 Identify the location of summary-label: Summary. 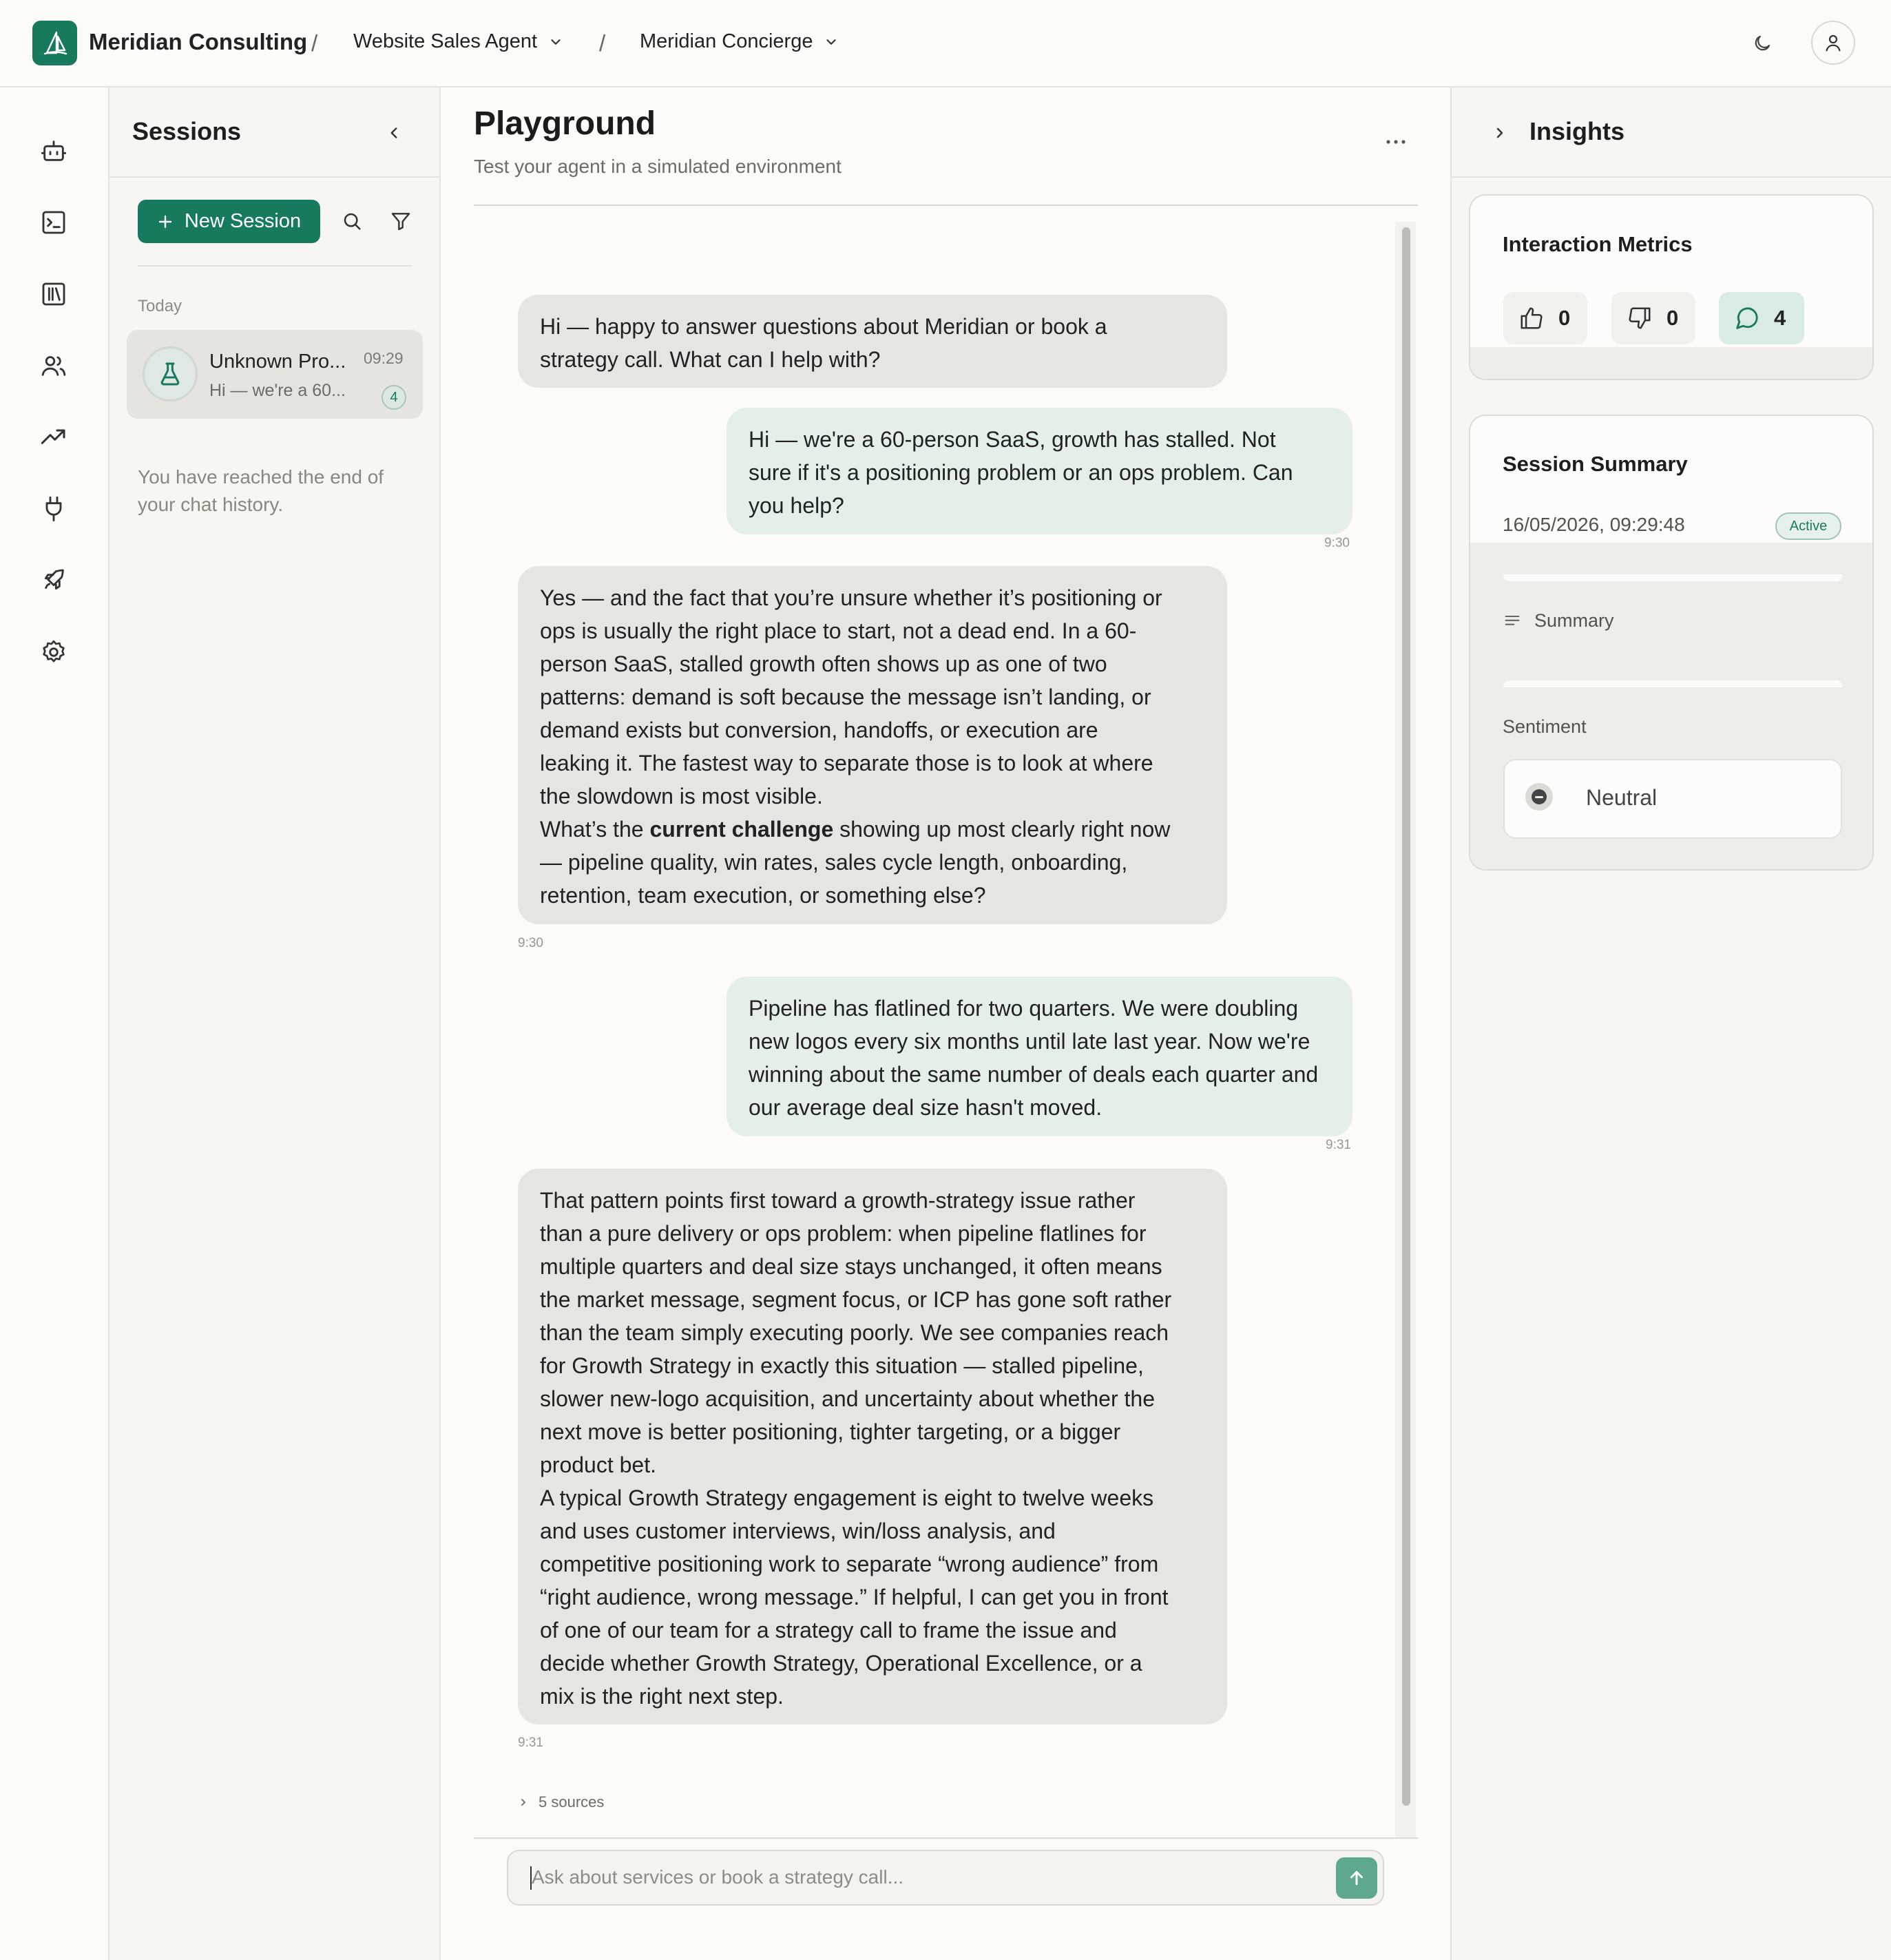
(1574, 620).